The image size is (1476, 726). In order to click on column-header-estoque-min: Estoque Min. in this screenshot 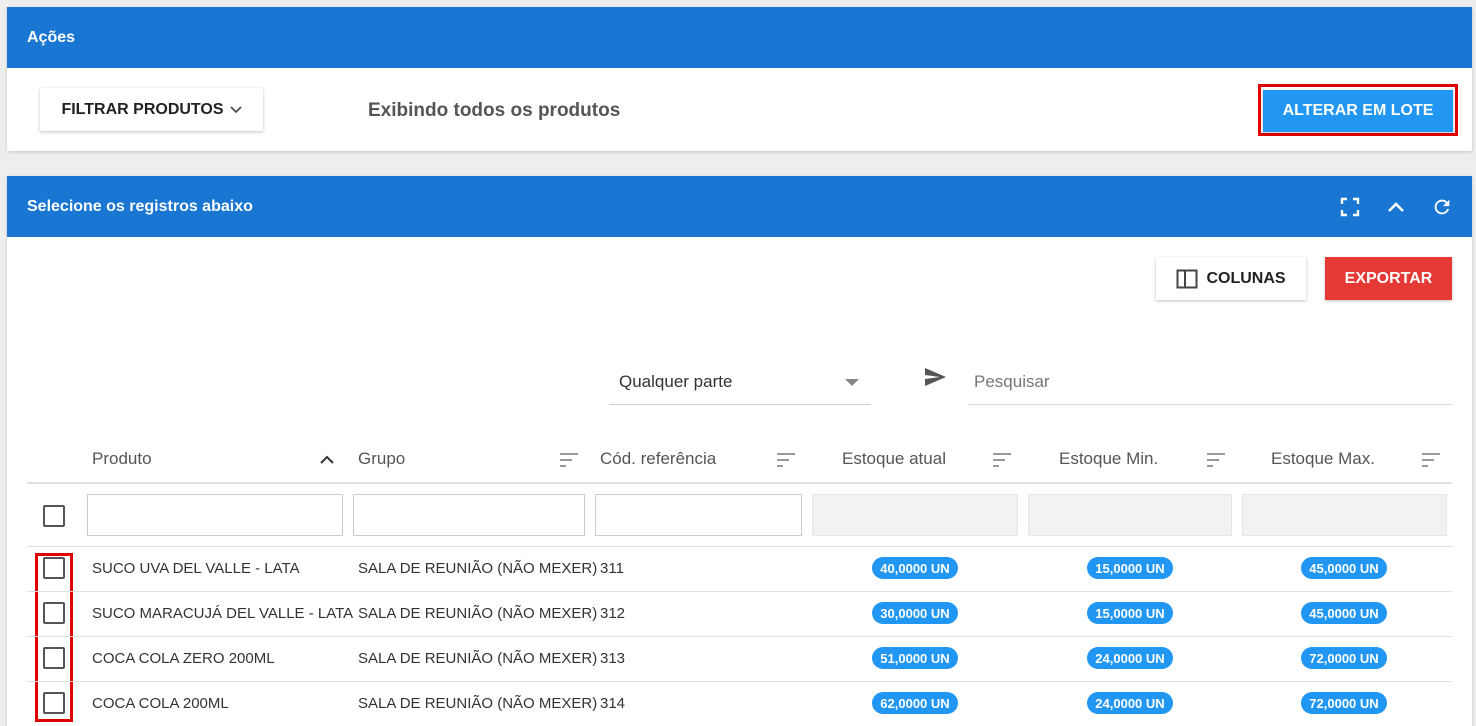, I will do `click(1108, 459)`.